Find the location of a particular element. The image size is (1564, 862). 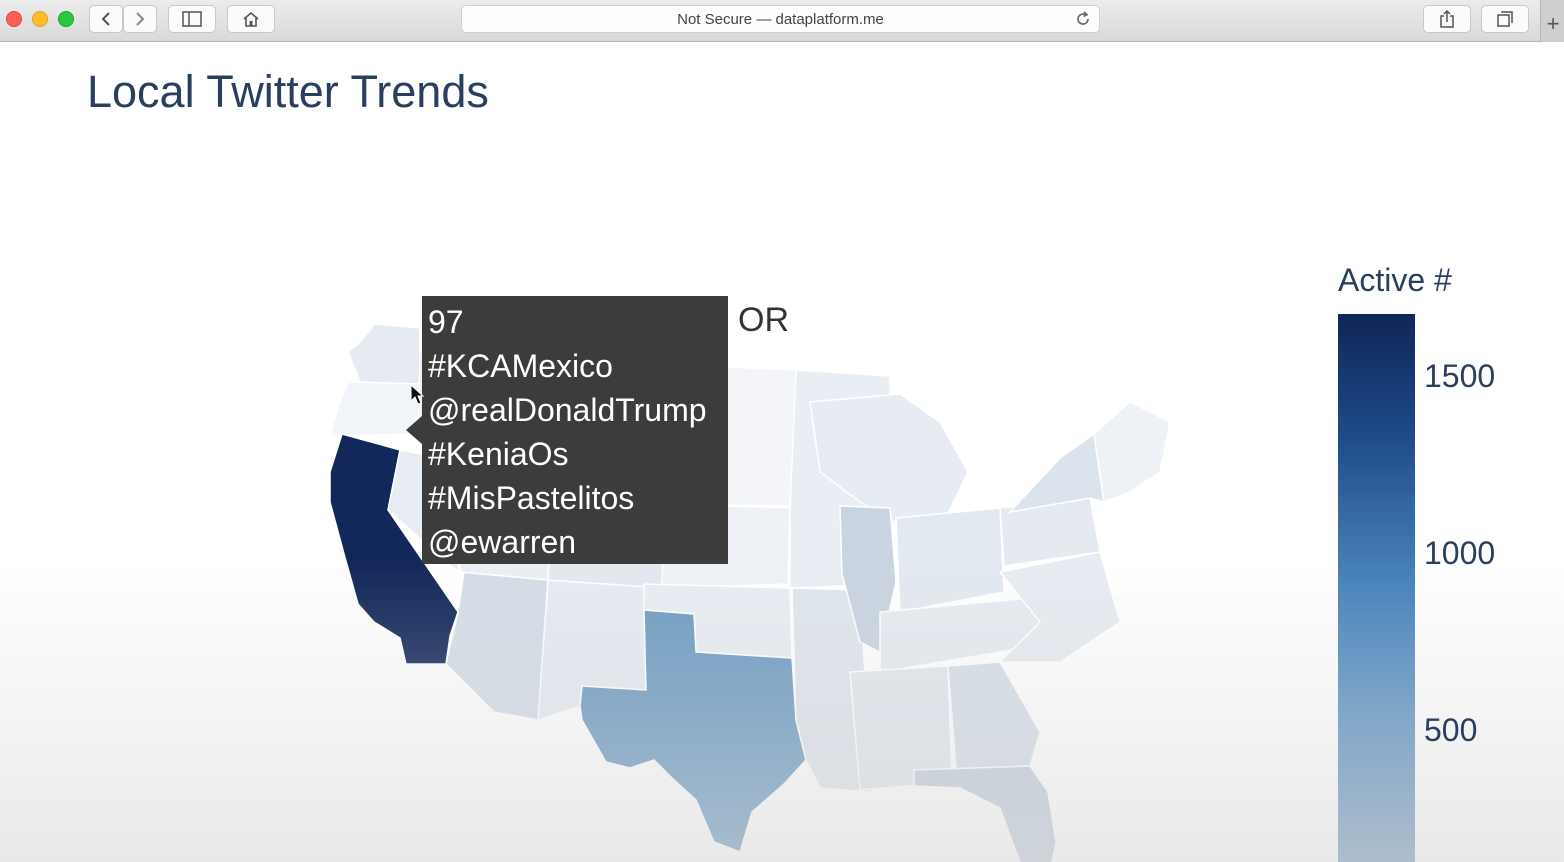

tooltip-line: #MisPastelitos is located at coordinates (531, 498).